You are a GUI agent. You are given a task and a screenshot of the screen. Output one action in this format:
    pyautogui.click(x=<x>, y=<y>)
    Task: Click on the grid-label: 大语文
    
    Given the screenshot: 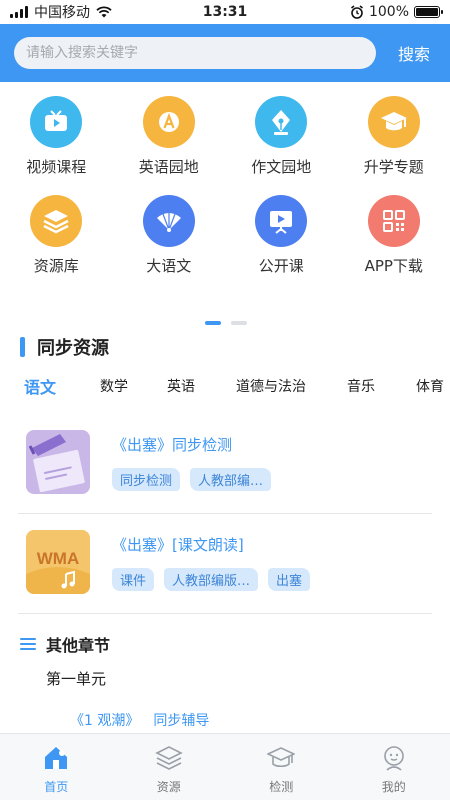 What is the action you would take?
    pyautogui.click(x=169, y=266)
    